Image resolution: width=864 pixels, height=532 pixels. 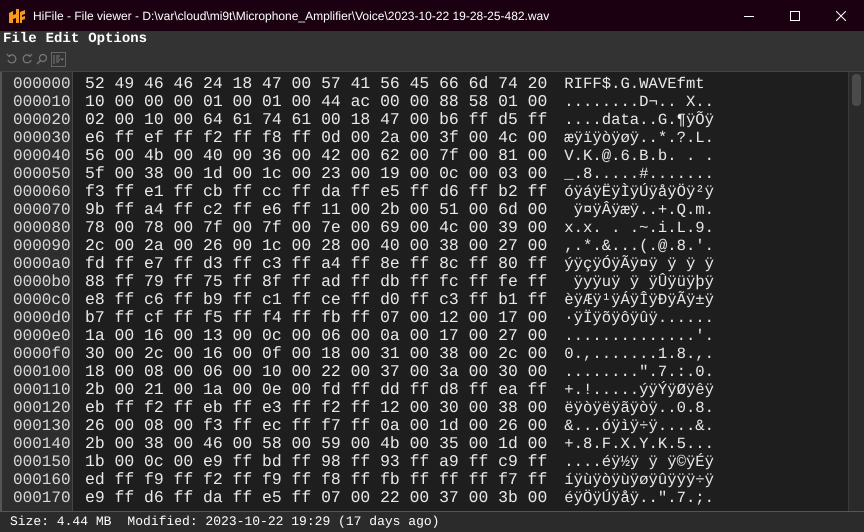 I want to click on ascii-text: ëÿòÿëÿãÿòÿ..0.8., so click(x=639, y=408).